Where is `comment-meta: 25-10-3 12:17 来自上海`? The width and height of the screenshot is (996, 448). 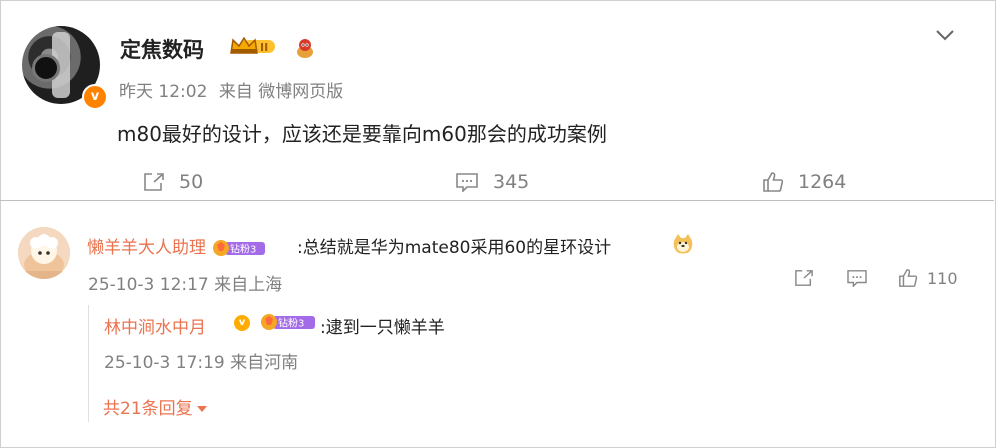 comment-meta: 25-10-3 12:17 来自上海 is located at coordinates (185, 282).